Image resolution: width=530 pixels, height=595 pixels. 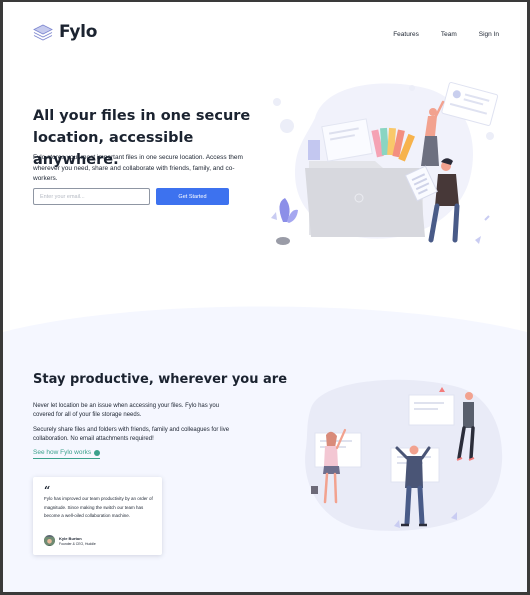 What do you see at coordinates (78, 32) in the screenshot?
I see `logo-text: Fylo` at bounding box center [78, 32].